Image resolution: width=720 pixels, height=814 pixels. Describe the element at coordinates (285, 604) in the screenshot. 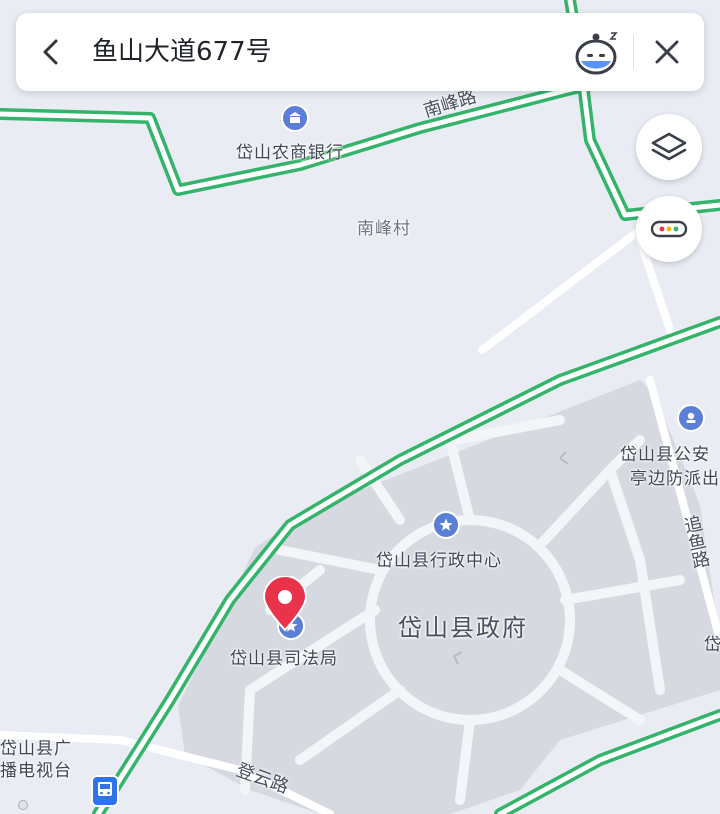

I see `location-pin-icon` at that location.